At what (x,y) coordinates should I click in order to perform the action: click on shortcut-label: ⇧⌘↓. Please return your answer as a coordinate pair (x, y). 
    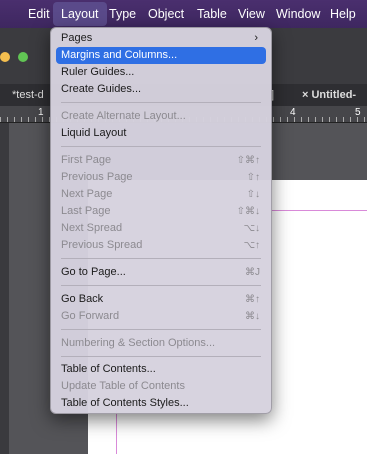
    Looking at the image, I should click on (248, 211).